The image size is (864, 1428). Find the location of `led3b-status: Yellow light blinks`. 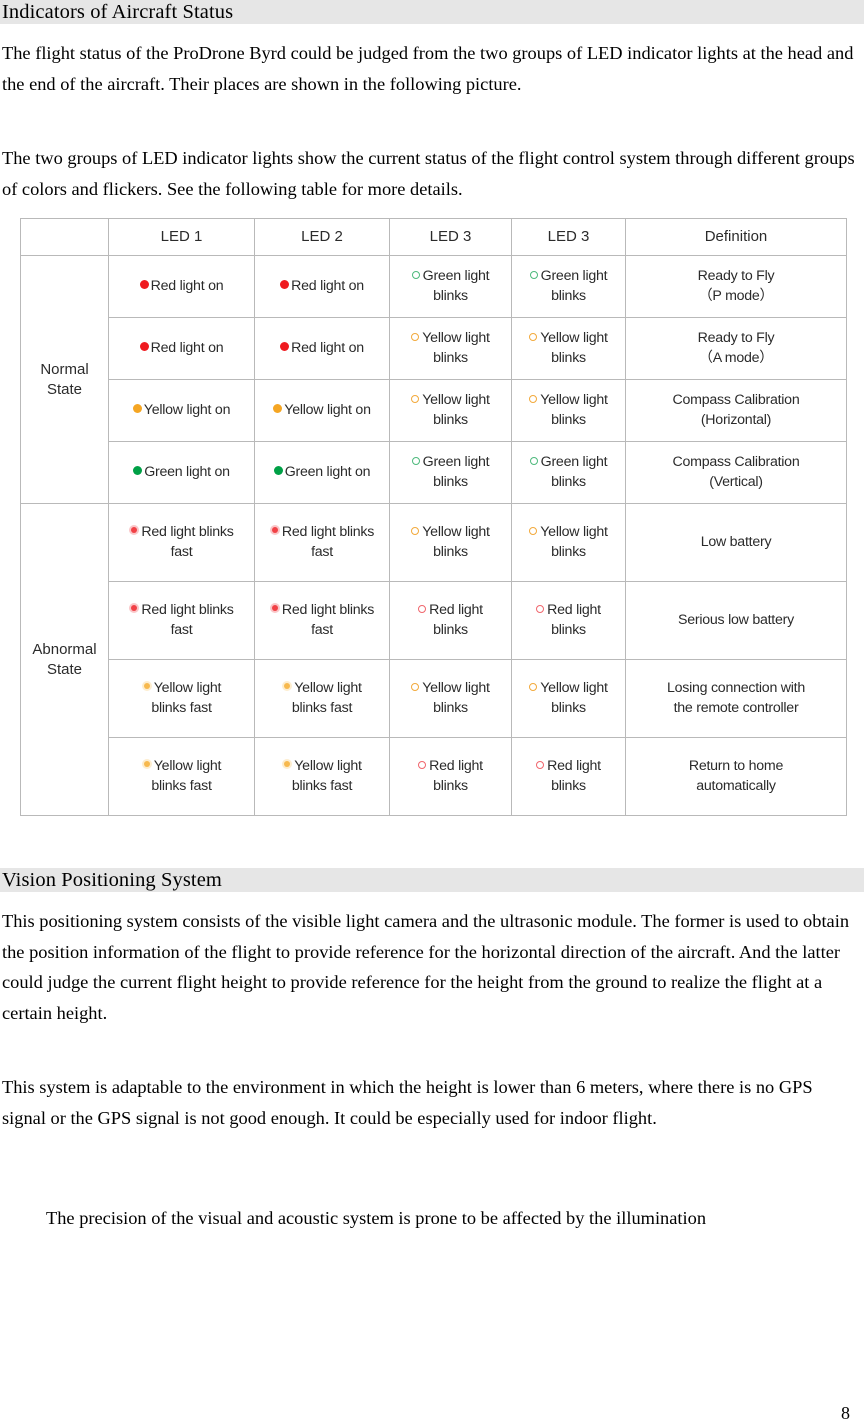

led3b-status: Yellow light blinks is located at coordinates (568, 410).